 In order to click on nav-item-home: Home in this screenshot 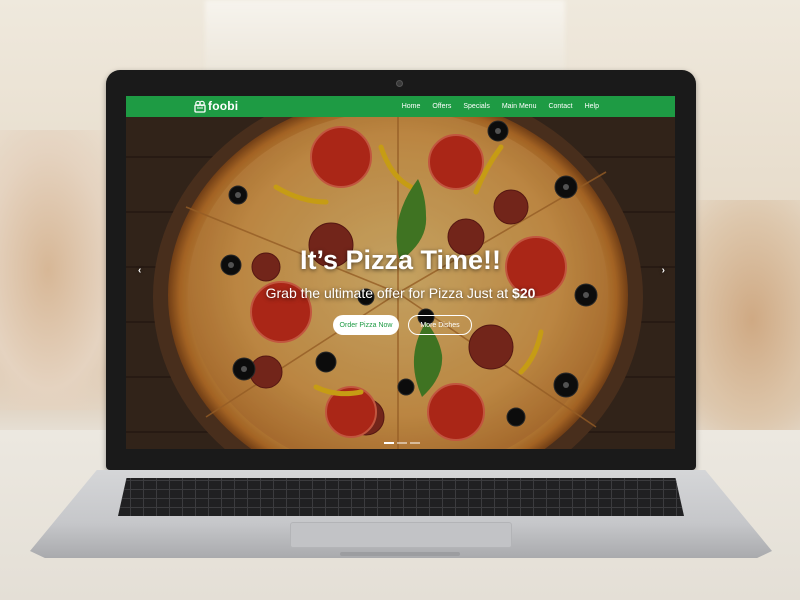, I will do `click(411, 106)`.